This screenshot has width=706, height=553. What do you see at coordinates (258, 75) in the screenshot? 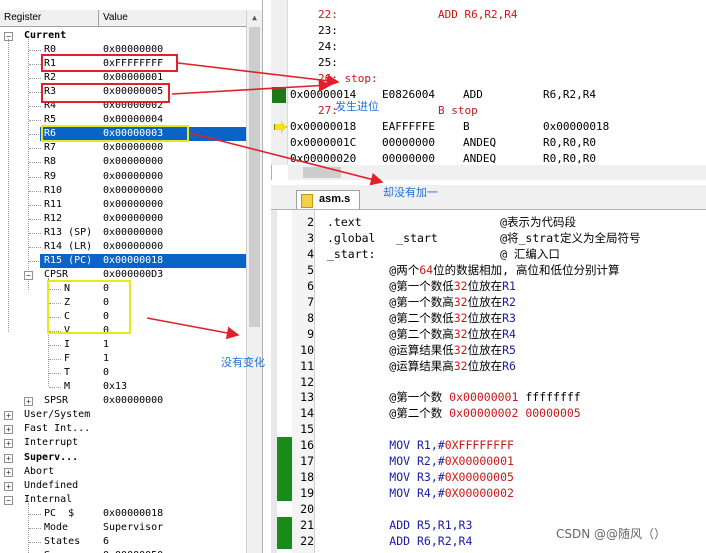
I see `arrow-r1-to-carry` at bounding box center [258, 75].